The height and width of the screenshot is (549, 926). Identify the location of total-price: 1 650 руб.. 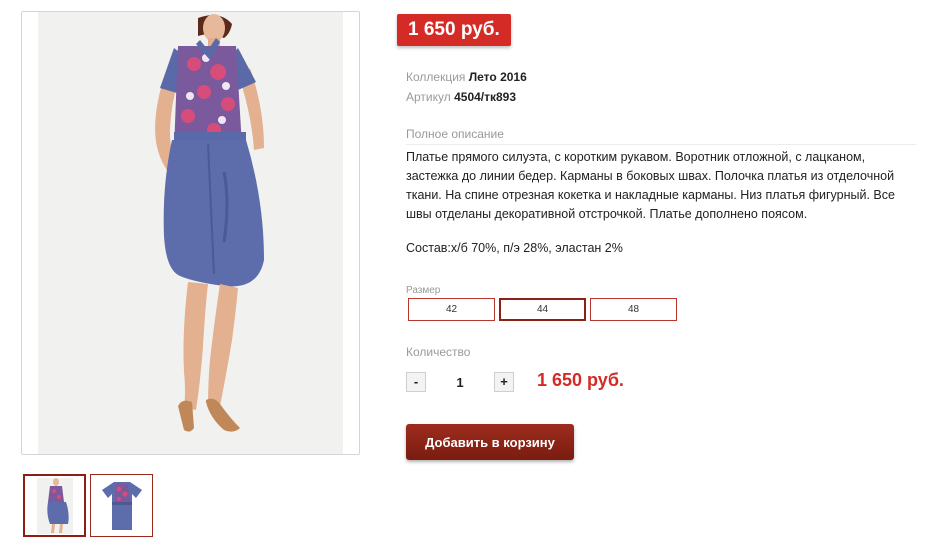
(580, 380).